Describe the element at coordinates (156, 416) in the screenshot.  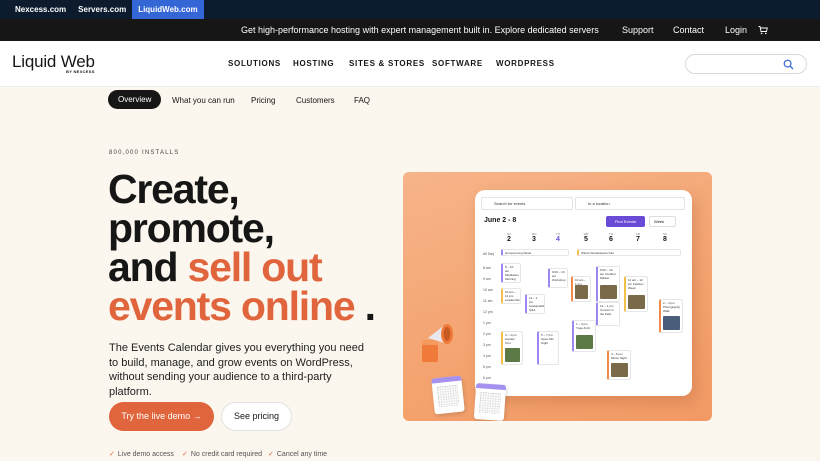
I see `try-live-demo-label: Try the live demo` at that location.